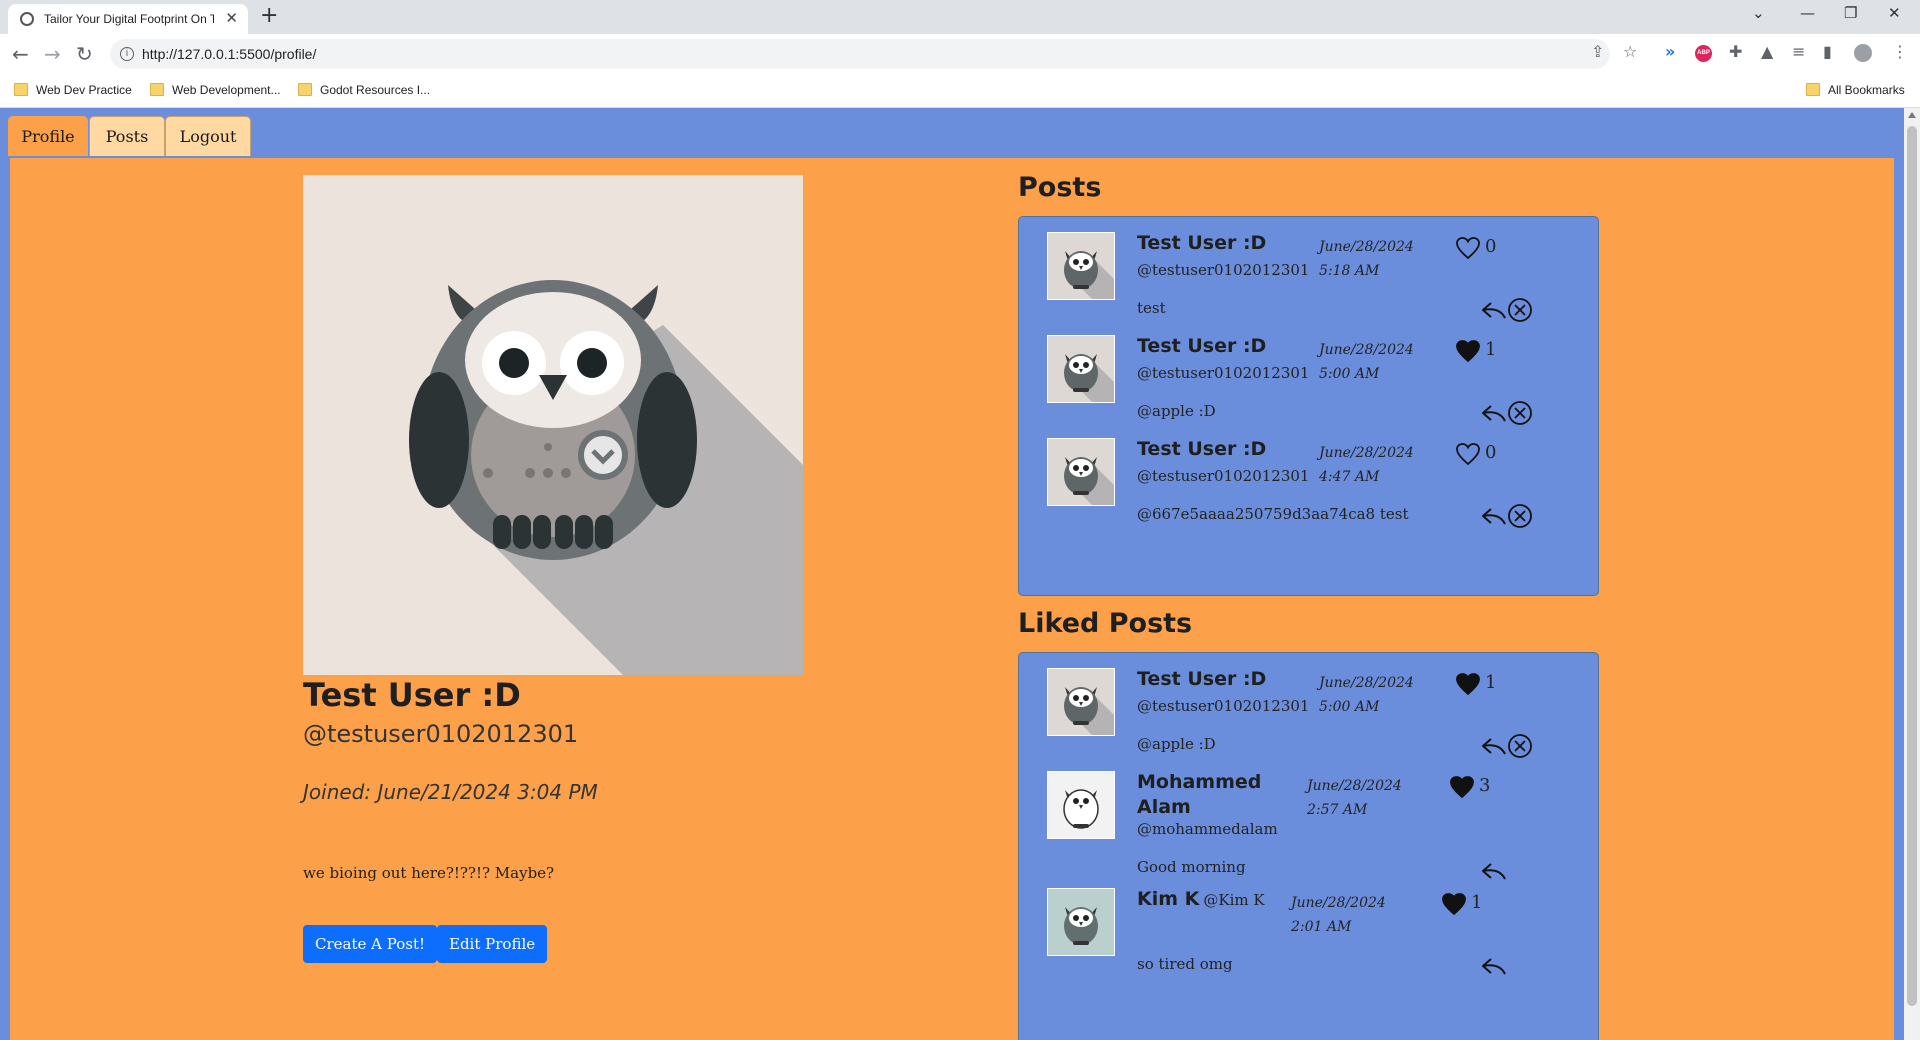  I want to click on owl-teal-icon, so click(1081, 922).